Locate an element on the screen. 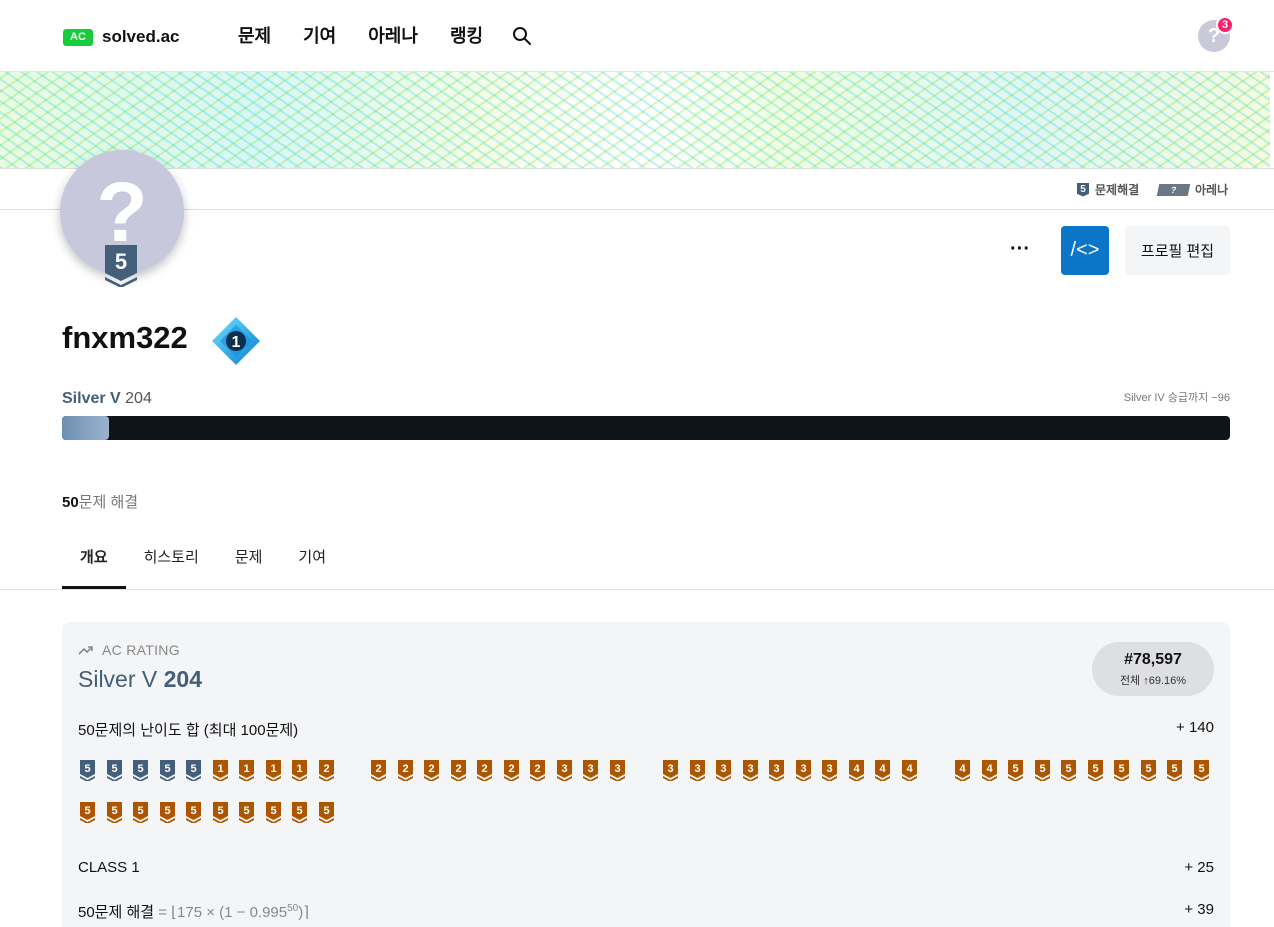  class-digit: 1 is located at coordinates (236, 342).